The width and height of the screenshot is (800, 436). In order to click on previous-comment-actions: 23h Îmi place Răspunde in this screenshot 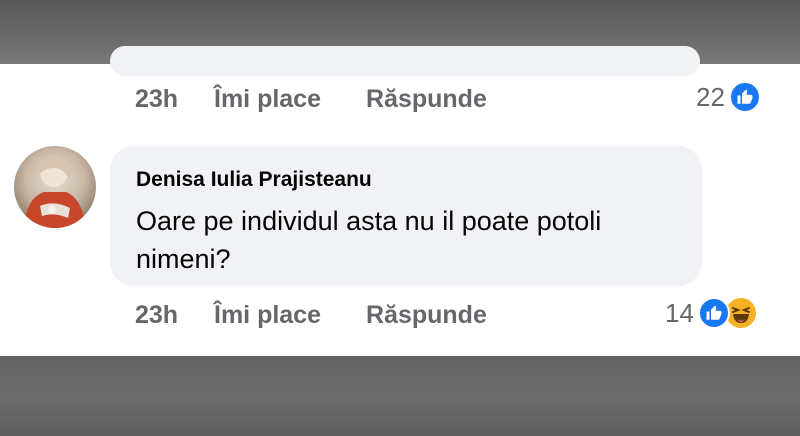, I will do `click(400, 99)`.